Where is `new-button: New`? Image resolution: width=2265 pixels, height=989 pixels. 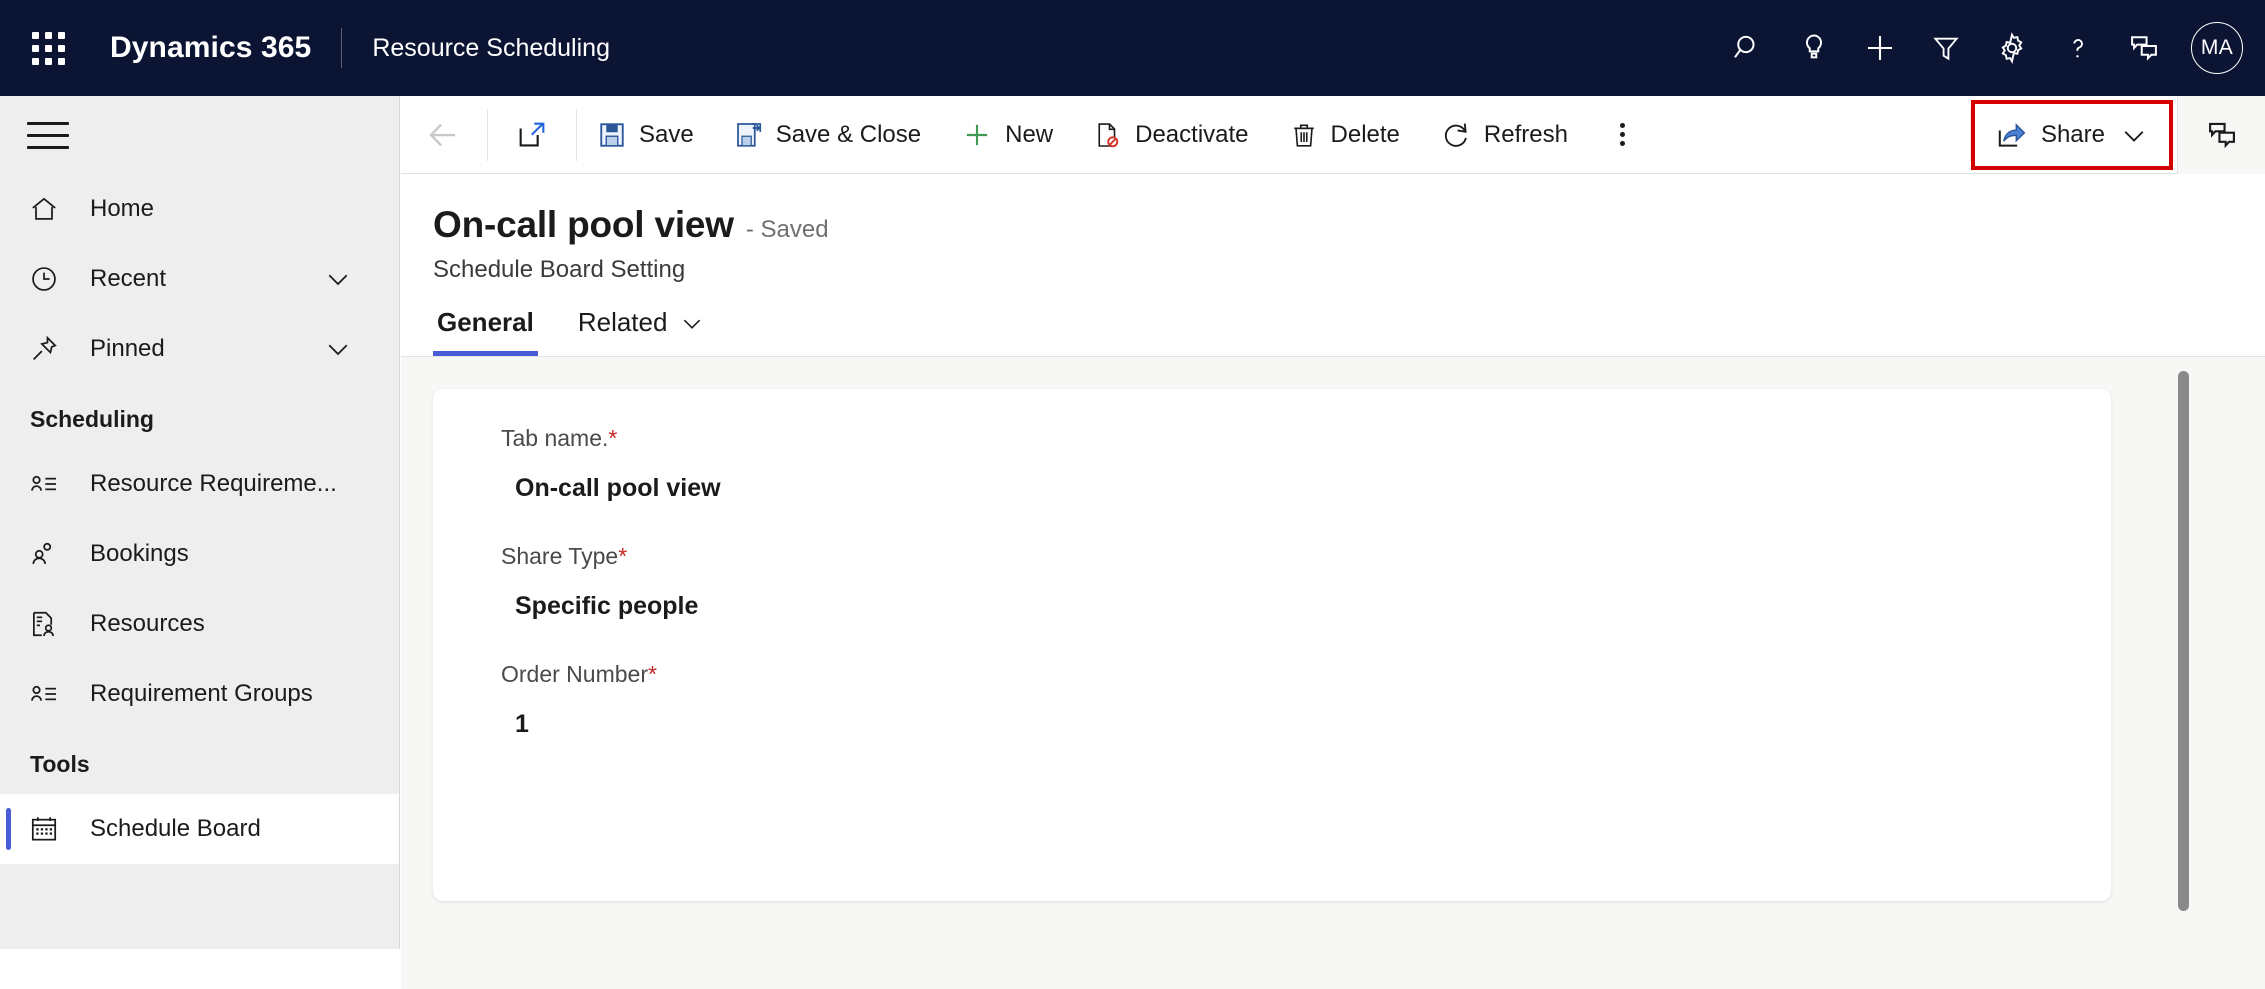 new-button: New is located at coordinates (1007, 135).